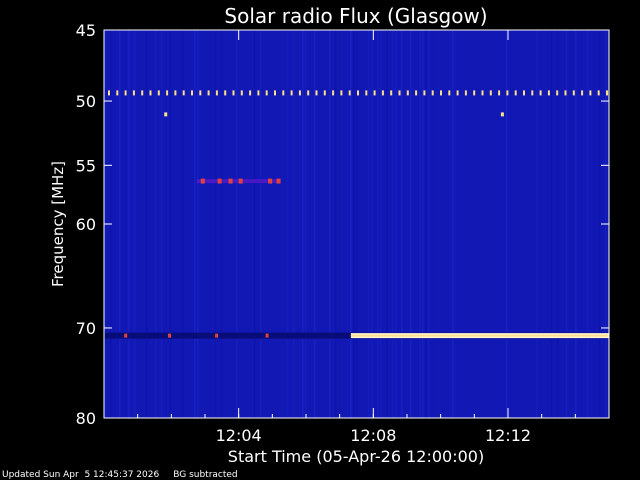  I want to click on interference-spot, so click(169, 335).